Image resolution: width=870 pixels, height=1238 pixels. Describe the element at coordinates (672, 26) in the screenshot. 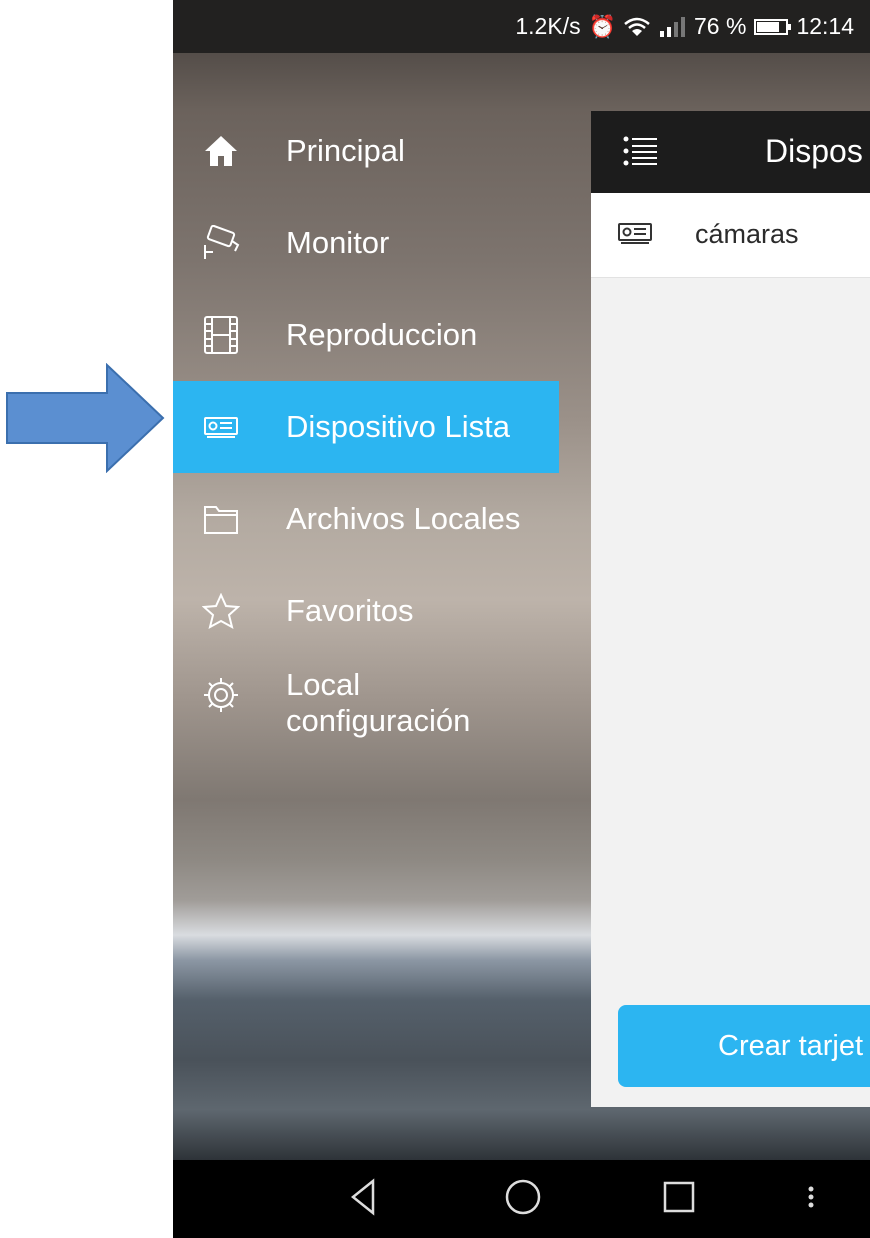

I see `signal-icon` at that location.